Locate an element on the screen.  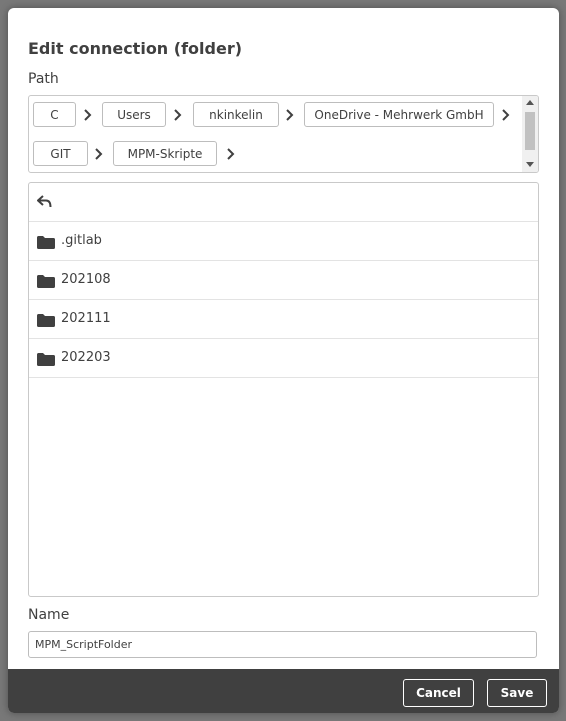
scroll-thumb is located at coordinates (530, 131).